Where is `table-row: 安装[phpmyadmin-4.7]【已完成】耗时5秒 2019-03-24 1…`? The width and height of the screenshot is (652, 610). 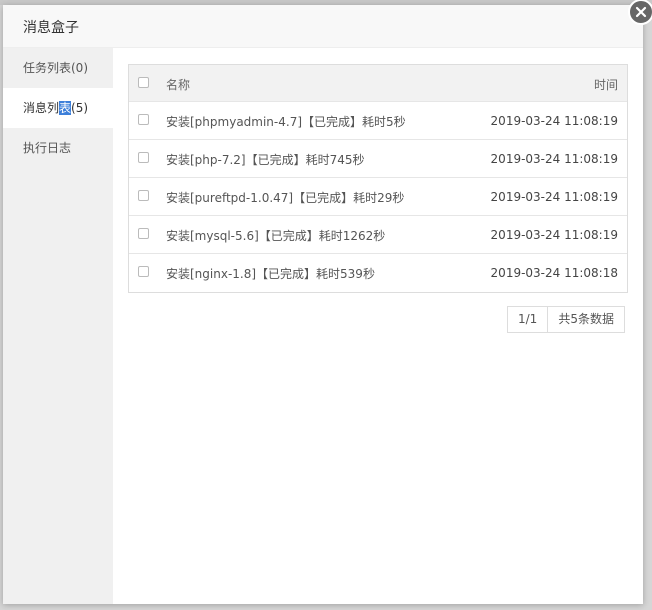 table-row: 安装[phpmyadmin-4.7]【已完成】耗时5秒 2019-03-24 1… is located at coordinates (378, 121).